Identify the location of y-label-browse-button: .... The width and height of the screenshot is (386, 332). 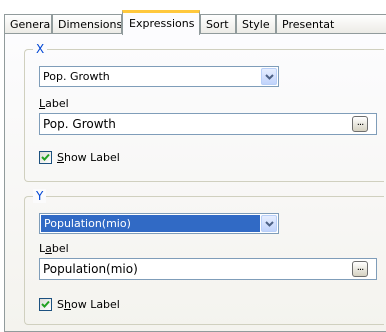
(360, 269).